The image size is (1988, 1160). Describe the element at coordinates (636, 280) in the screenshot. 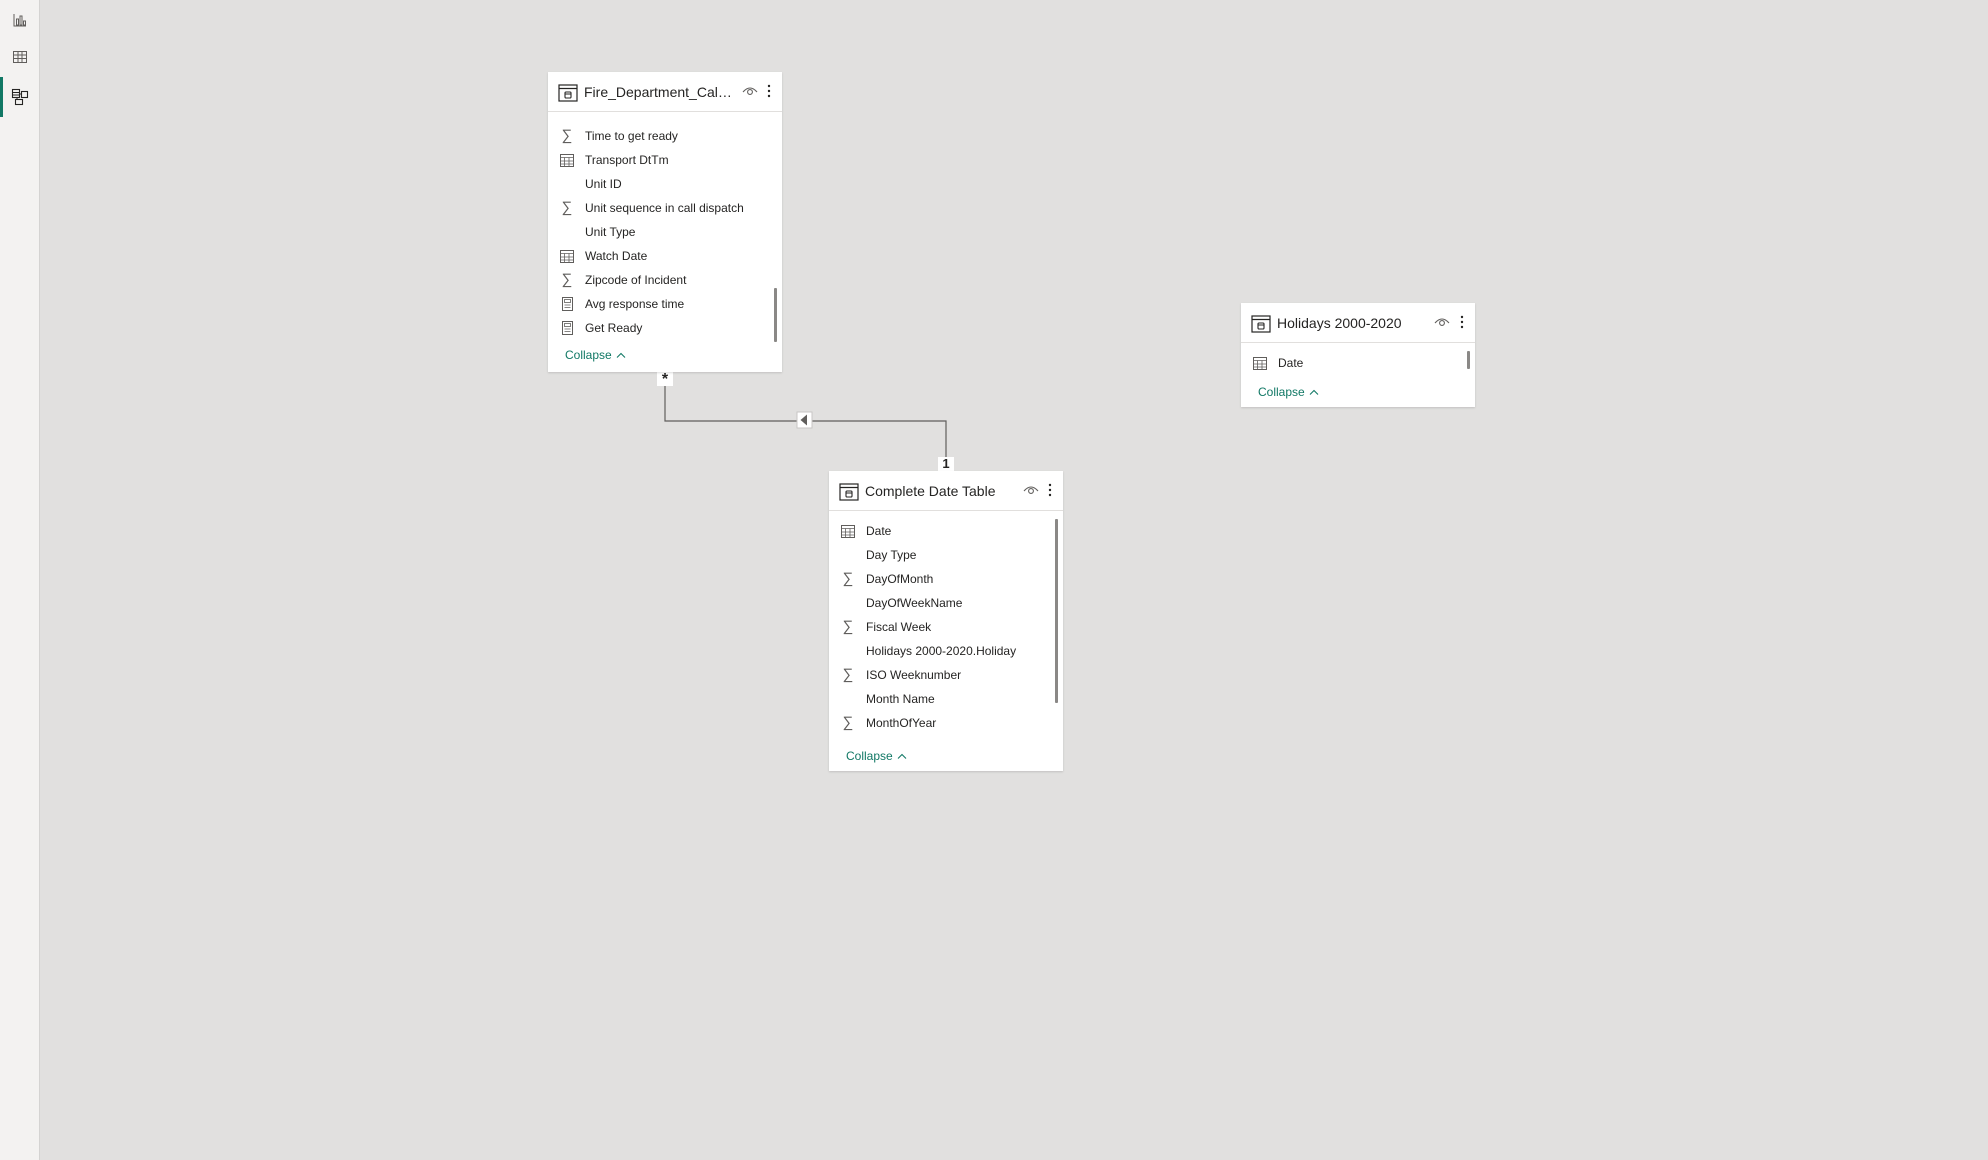

I see `field-label: Zipcode of Incident` at that location.